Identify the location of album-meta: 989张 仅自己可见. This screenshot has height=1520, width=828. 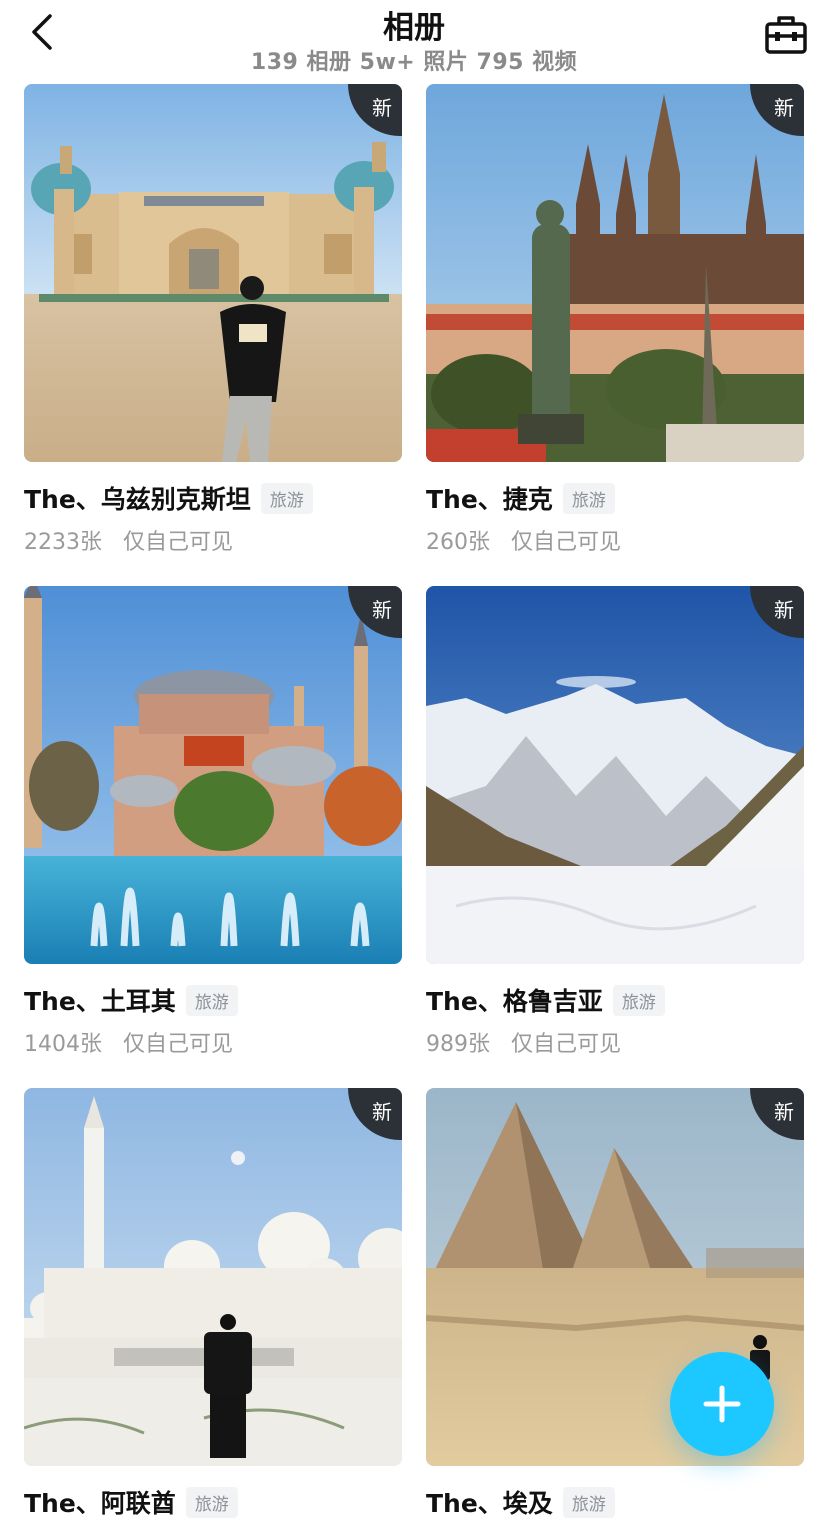
(523, 1042).